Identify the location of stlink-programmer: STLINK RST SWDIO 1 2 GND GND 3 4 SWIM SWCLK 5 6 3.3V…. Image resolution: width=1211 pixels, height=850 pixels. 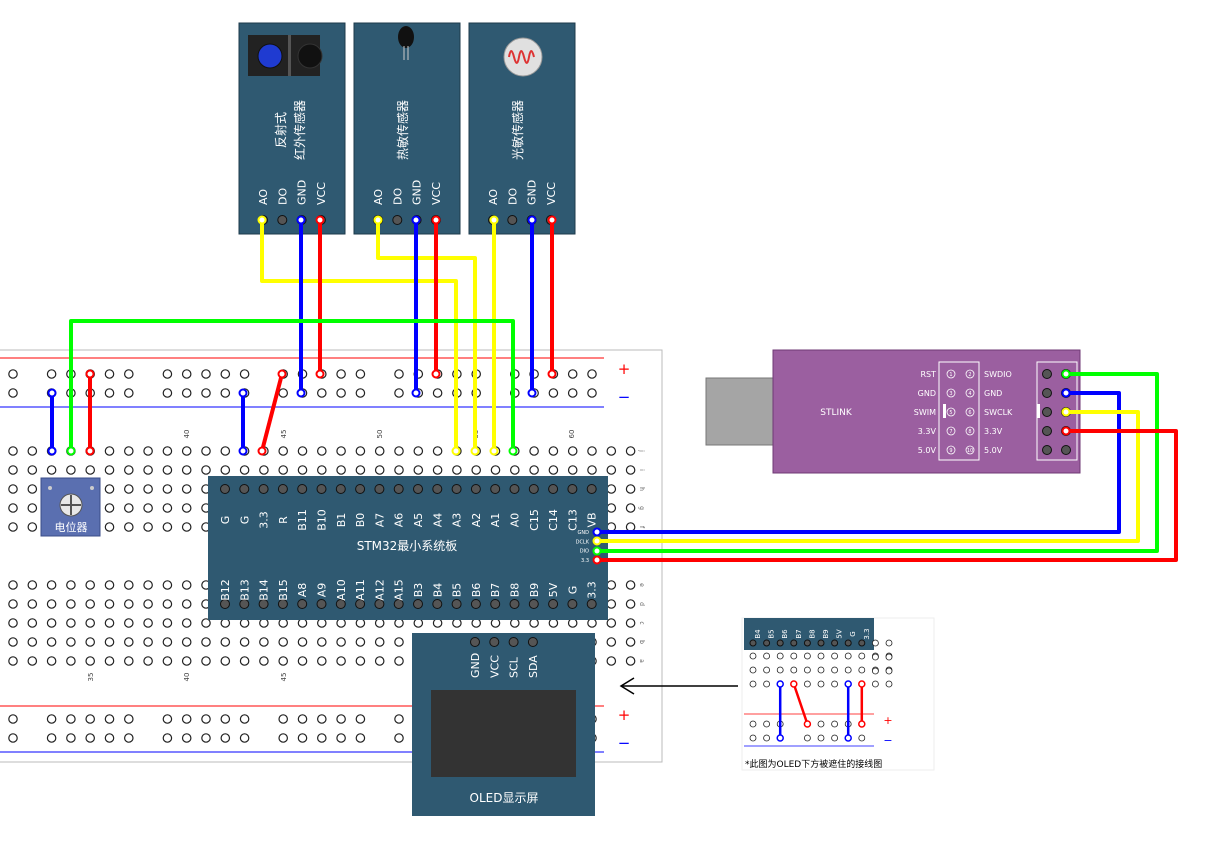
(893, 411).